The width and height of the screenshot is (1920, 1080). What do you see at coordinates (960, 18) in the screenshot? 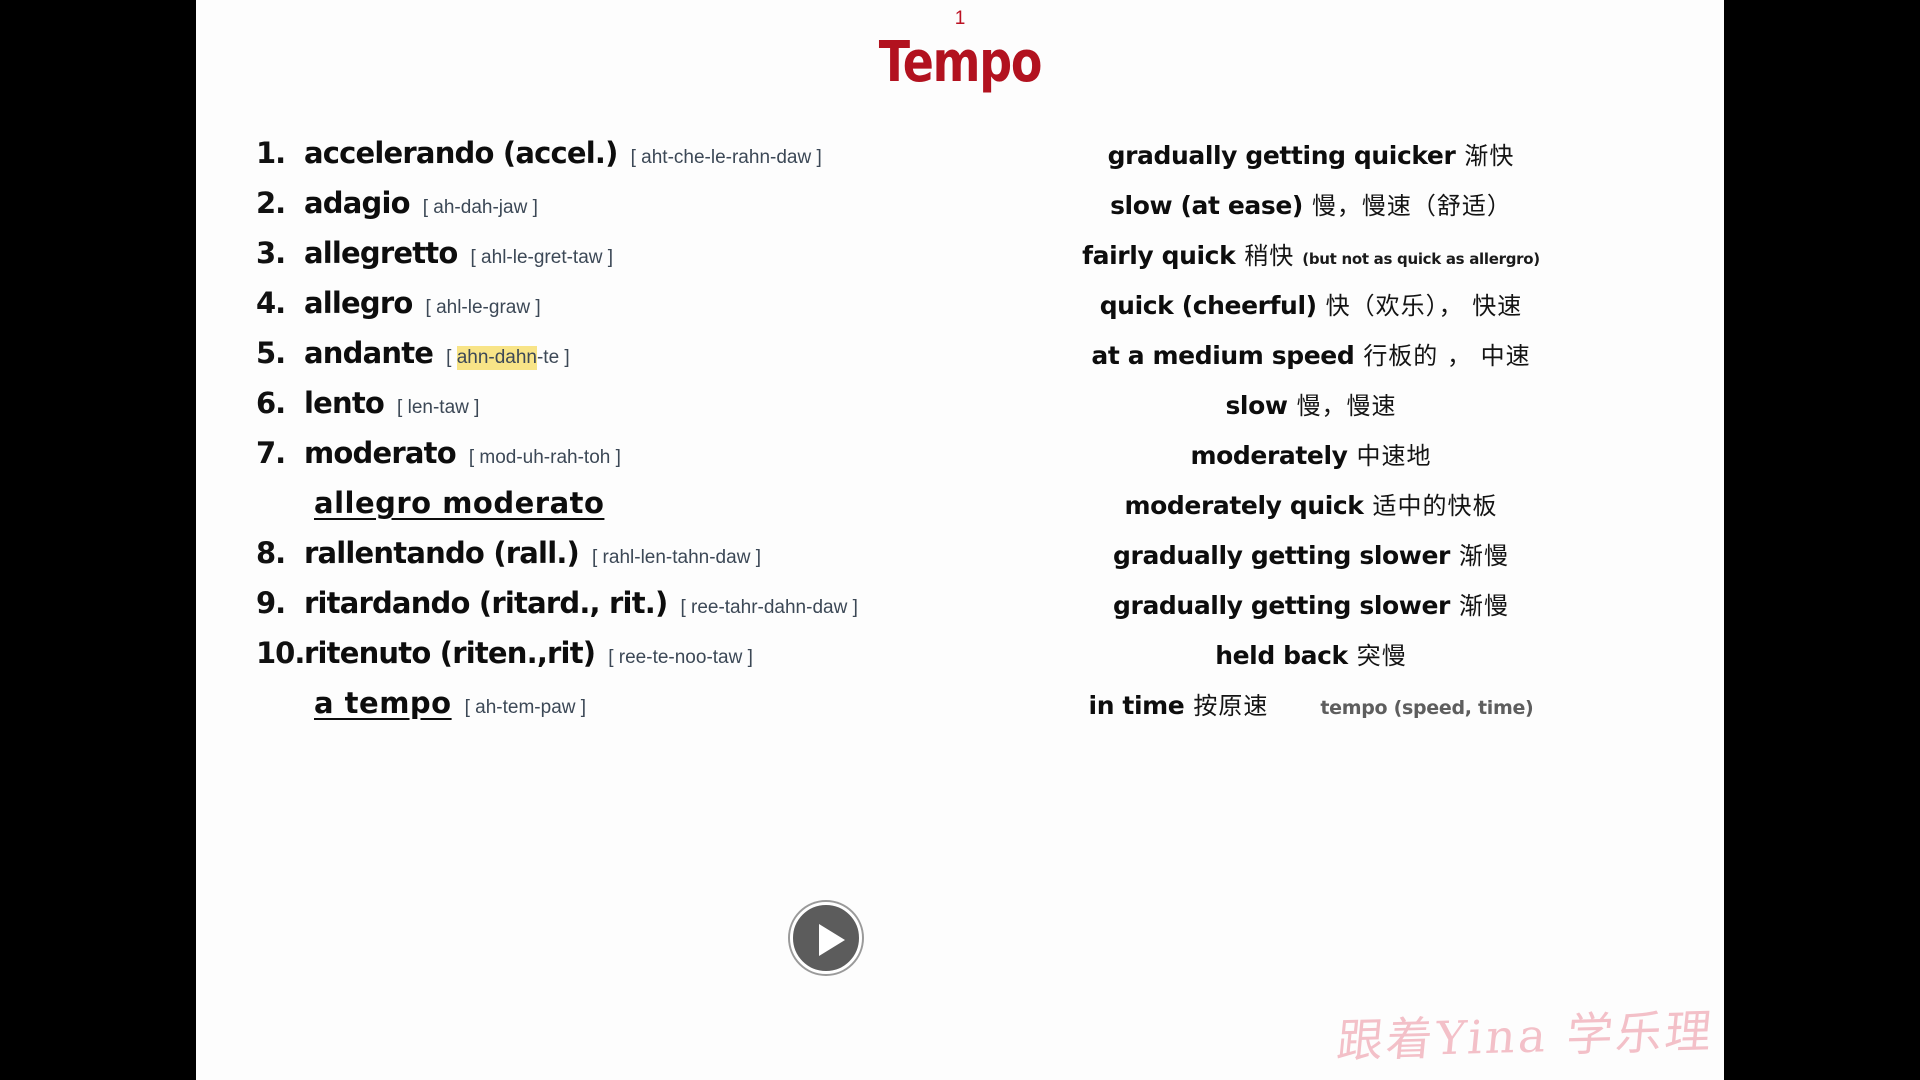
I see `slide-number: 1` at bounding box center [960, 18].